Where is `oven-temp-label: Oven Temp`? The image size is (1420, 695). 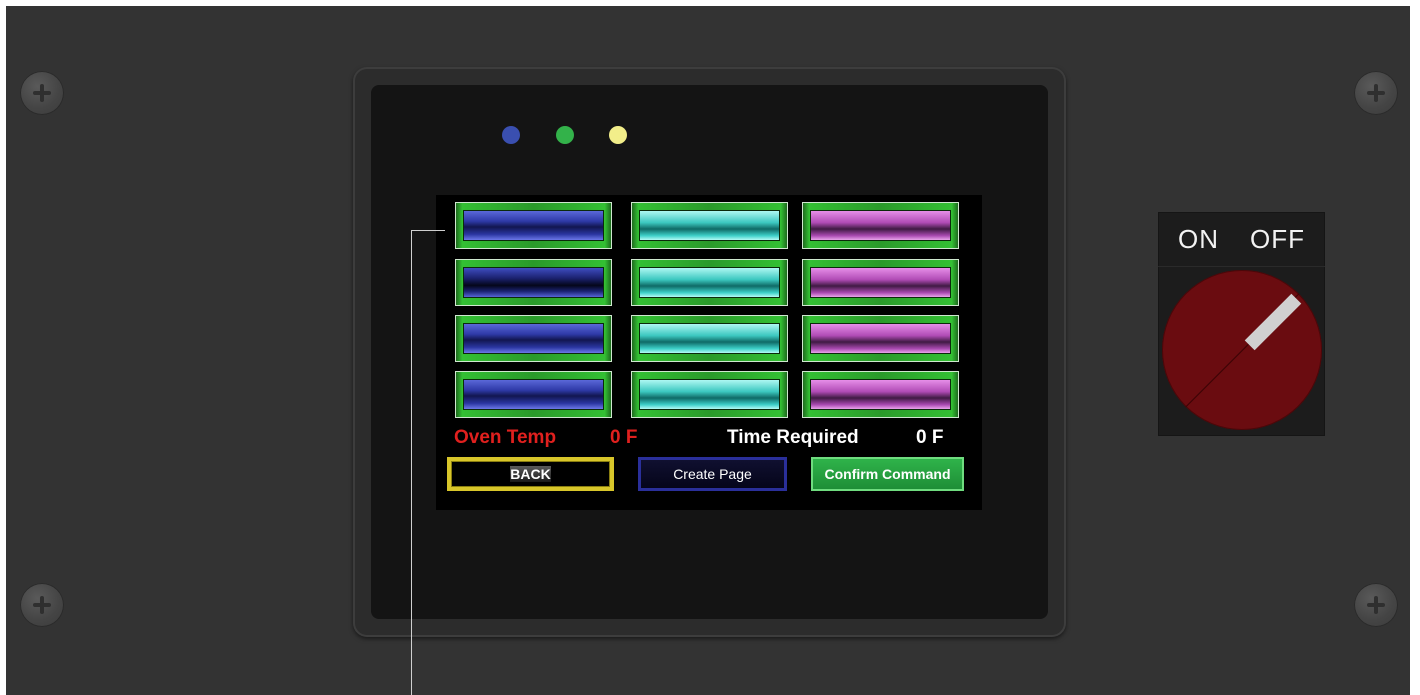
oven-temp-label: Oven Temp is located at coordinates (505, 437).